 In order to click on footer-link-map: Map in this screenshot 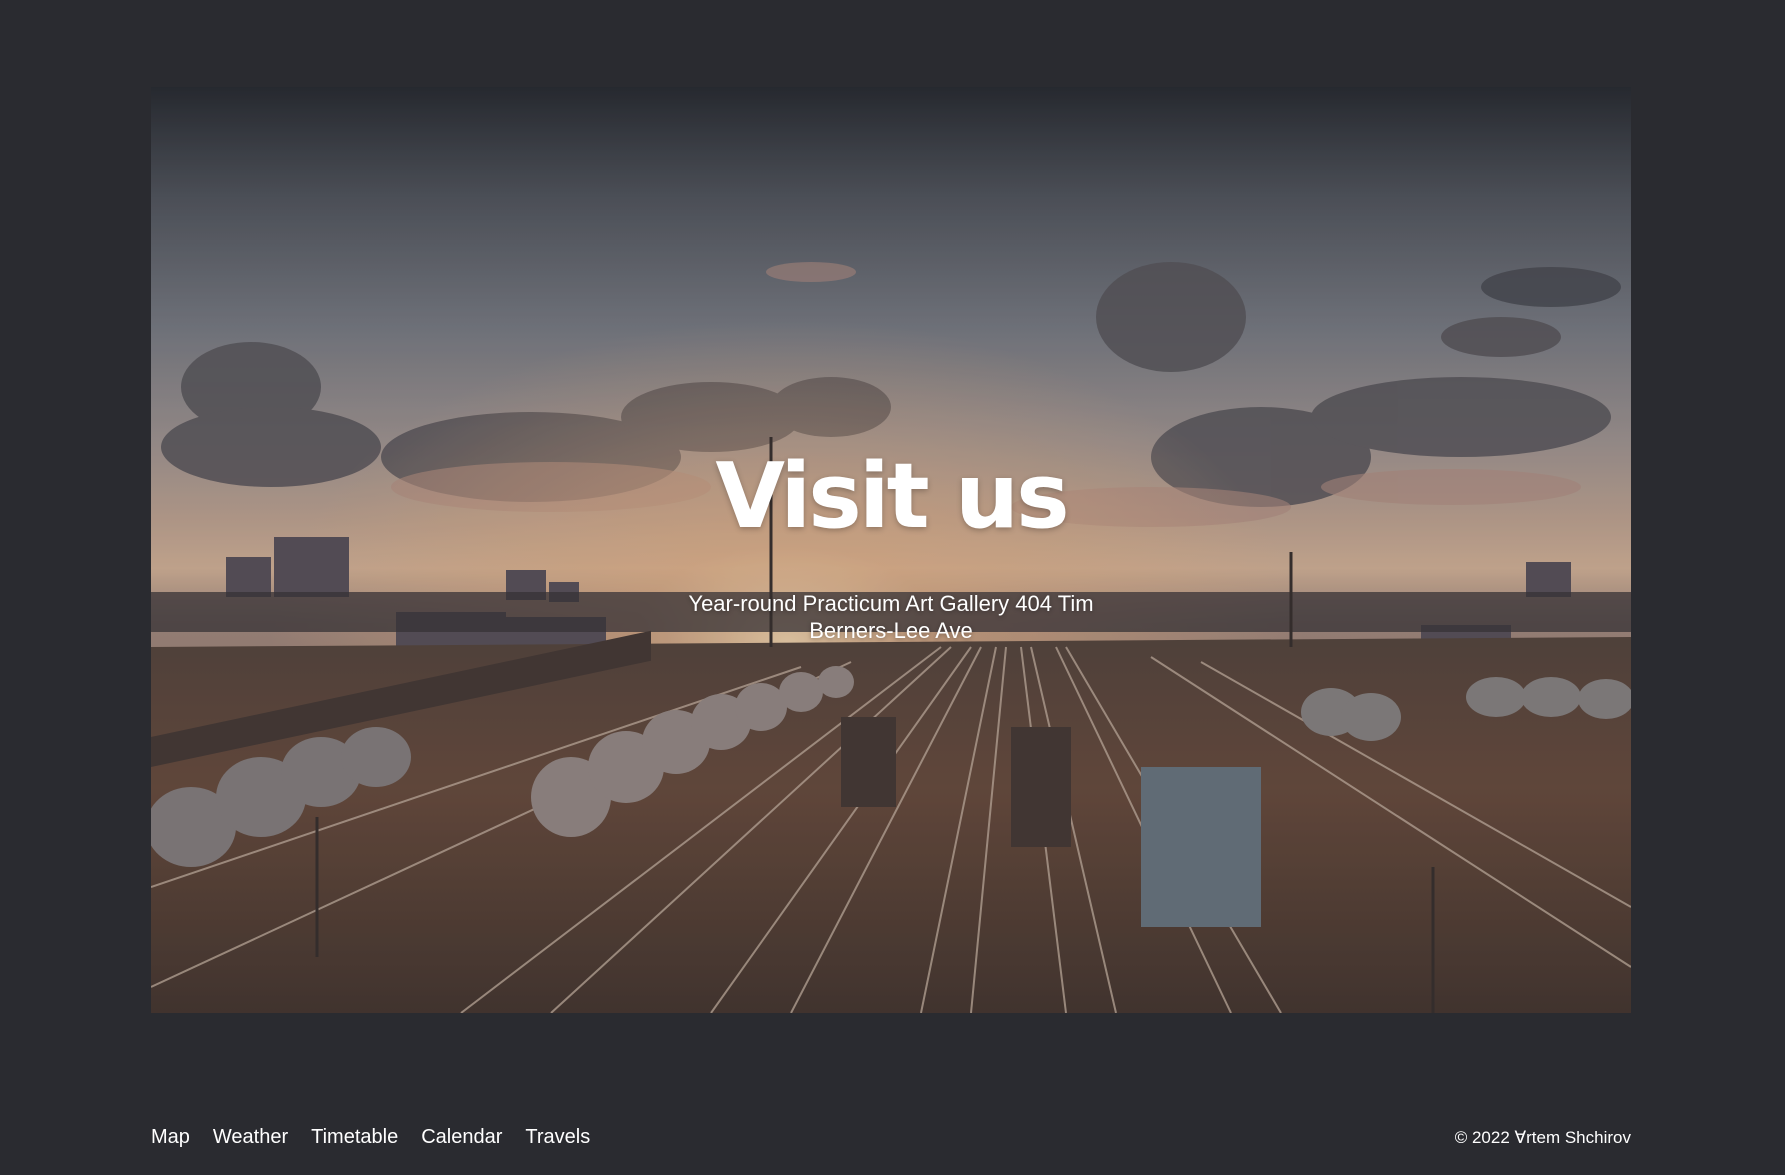, I will do `click(170, 1137)`.